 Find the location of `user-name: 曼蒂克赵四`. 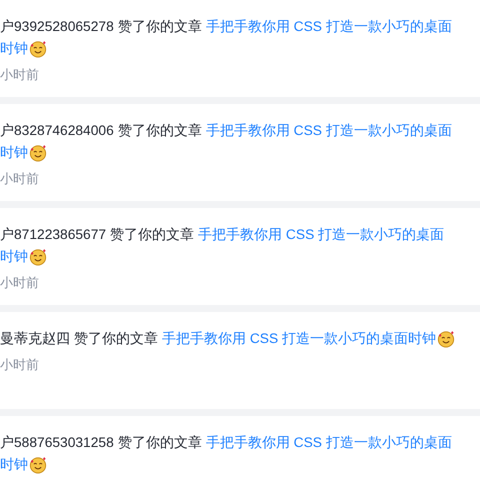

user-name: 曼蒂克赵四 is located at coordinates (35, 339).